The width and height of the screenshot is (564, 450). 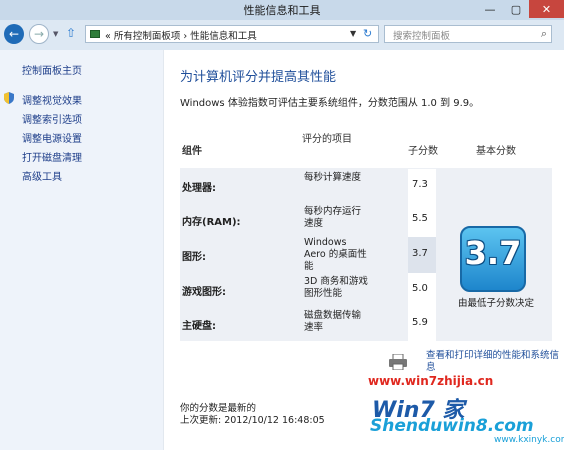 What do you see at coordinates (336, 287) in the screenshot?
I see `component-description: 3D 商务和游戏图形性能` at bounding box center [336, 287].